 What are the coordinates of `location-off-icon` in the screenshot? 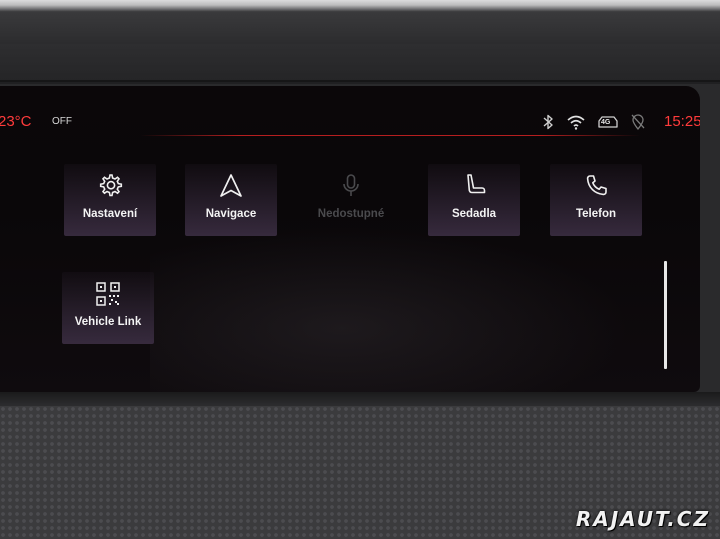 It's located at (638, 122).